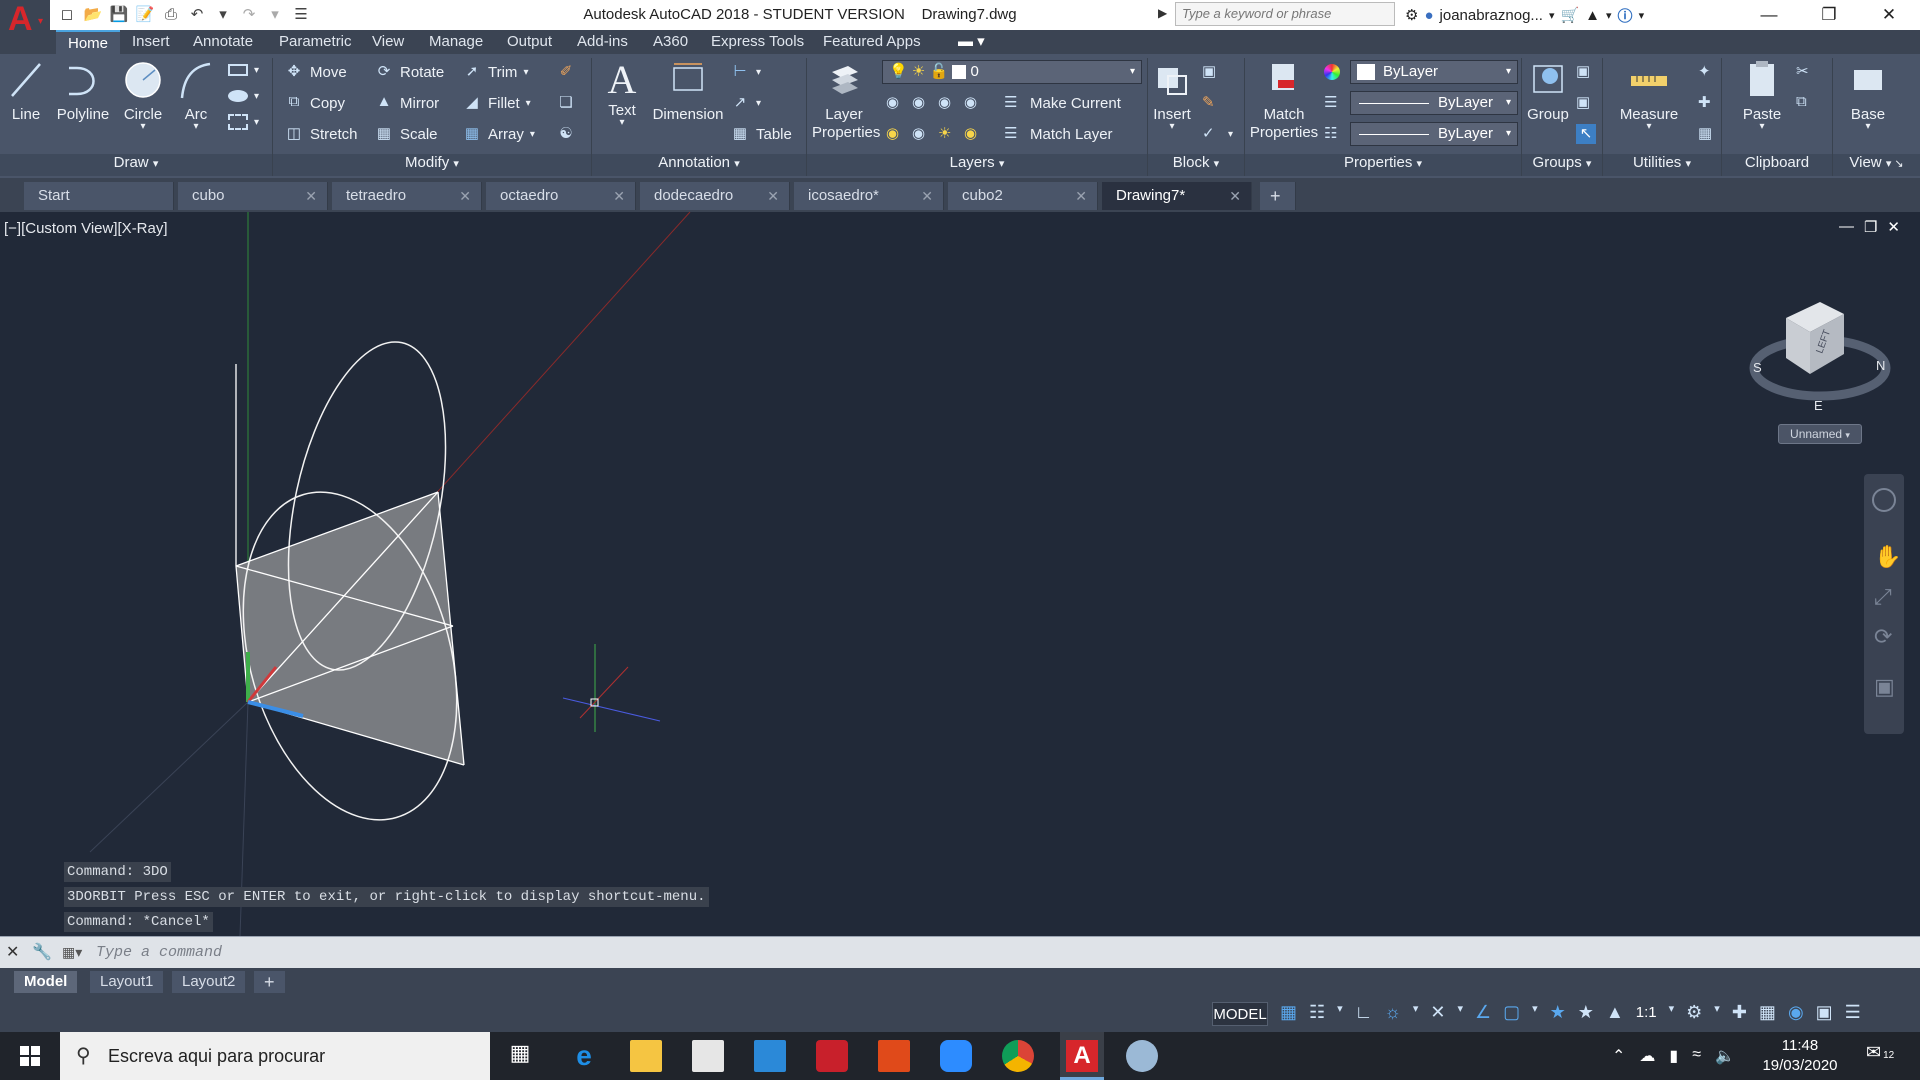 This screenshot has height=1080, width=1920. Describe the element at coordinates (67, 15) in the screenshot. I see `new-file-icon: ◻` at that location.